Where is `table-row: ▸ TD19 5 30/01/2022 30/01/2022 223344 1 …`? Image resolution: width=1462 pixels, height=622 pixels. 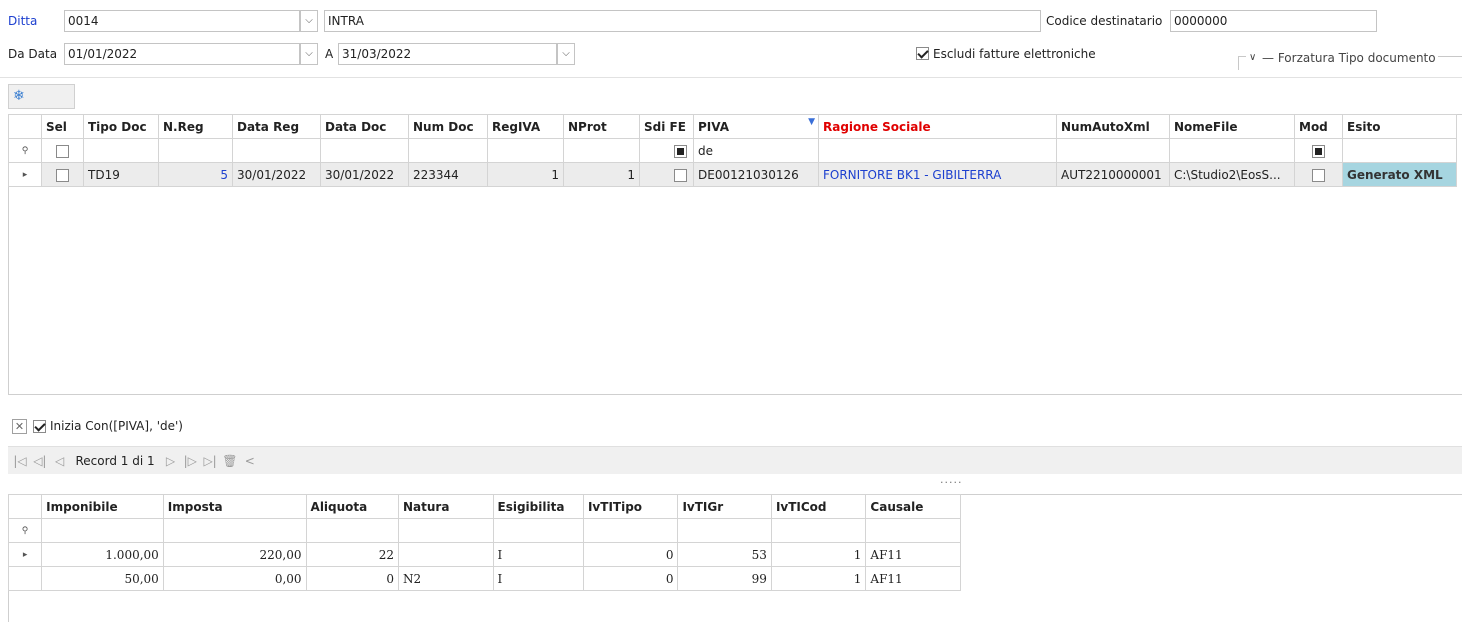 table-row: ▸ TD19 5 30/01/2022 30/01/2022 223344 1 … is located at coordinates (732, 174).